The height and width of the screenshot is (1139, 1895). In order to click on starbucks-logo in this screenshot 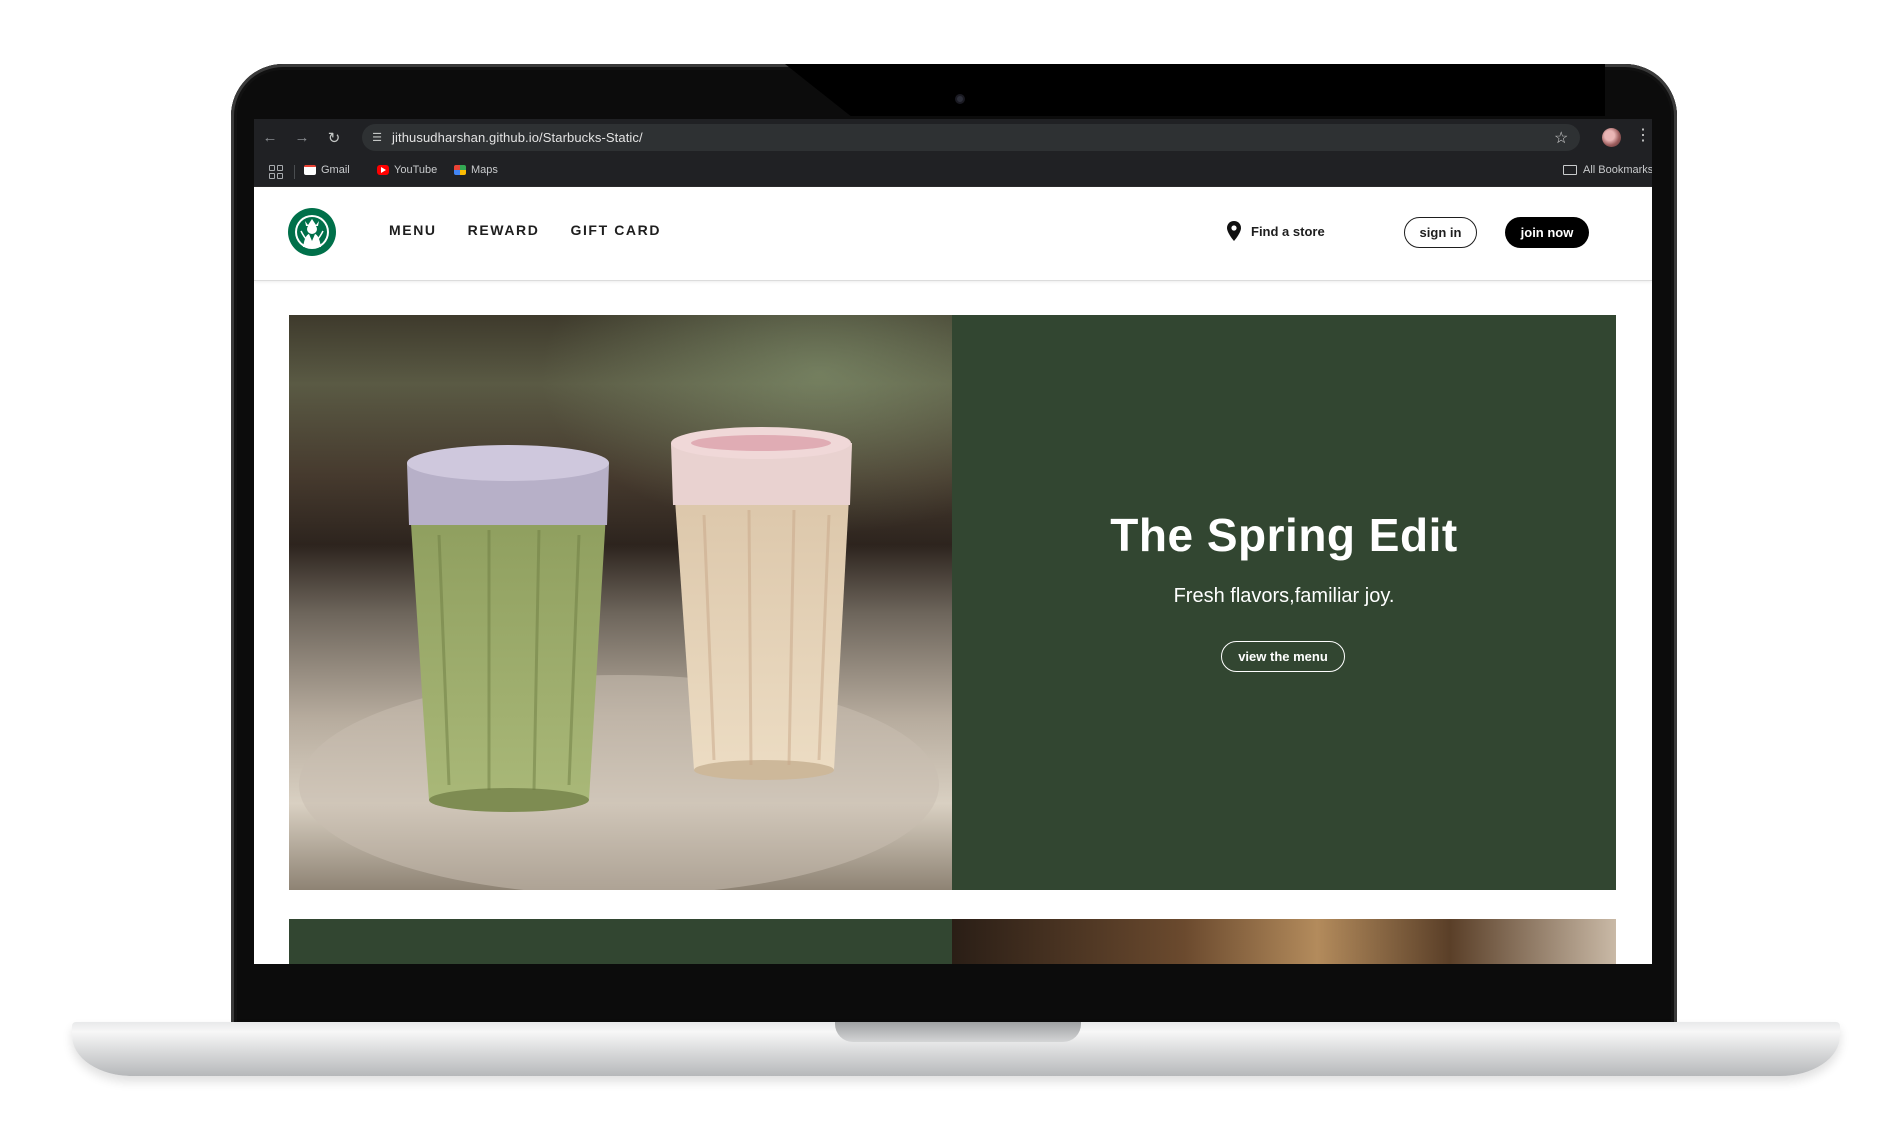, I will do `click(312, 232)`.